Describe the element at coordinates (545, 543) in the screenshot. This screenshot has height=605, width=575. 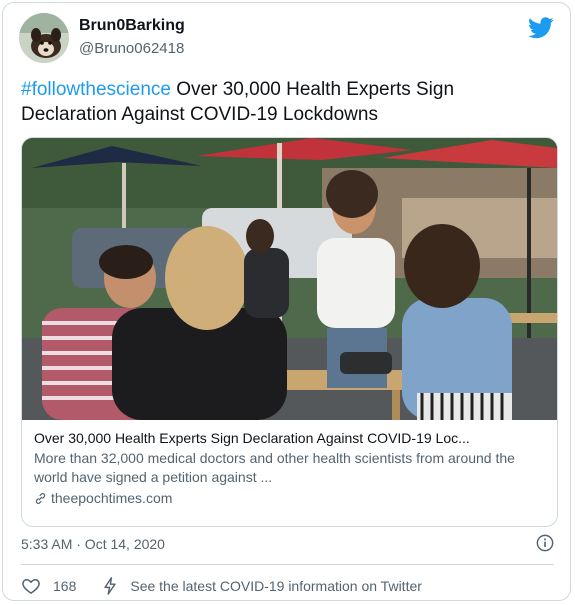
I see `info-icon` at that location.